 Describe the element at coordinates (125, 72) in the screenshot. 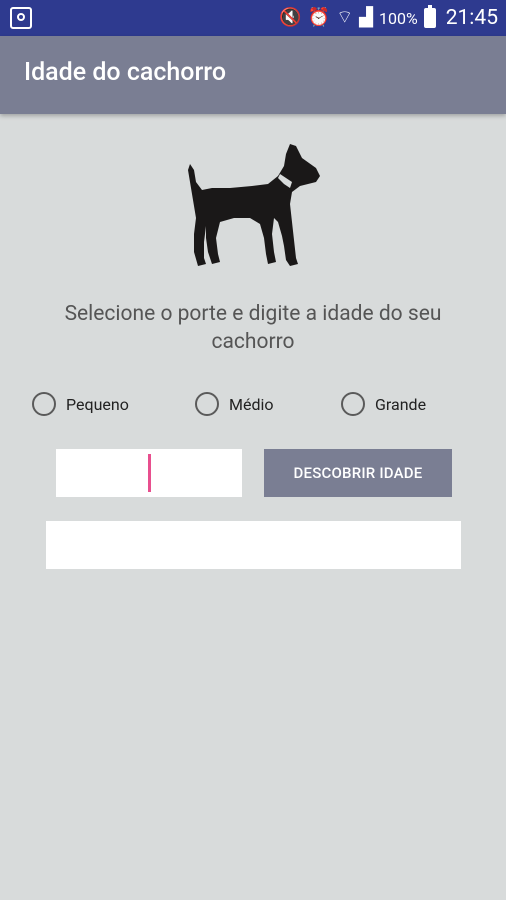

I see `page-title: Idade do cachorro` at that location.